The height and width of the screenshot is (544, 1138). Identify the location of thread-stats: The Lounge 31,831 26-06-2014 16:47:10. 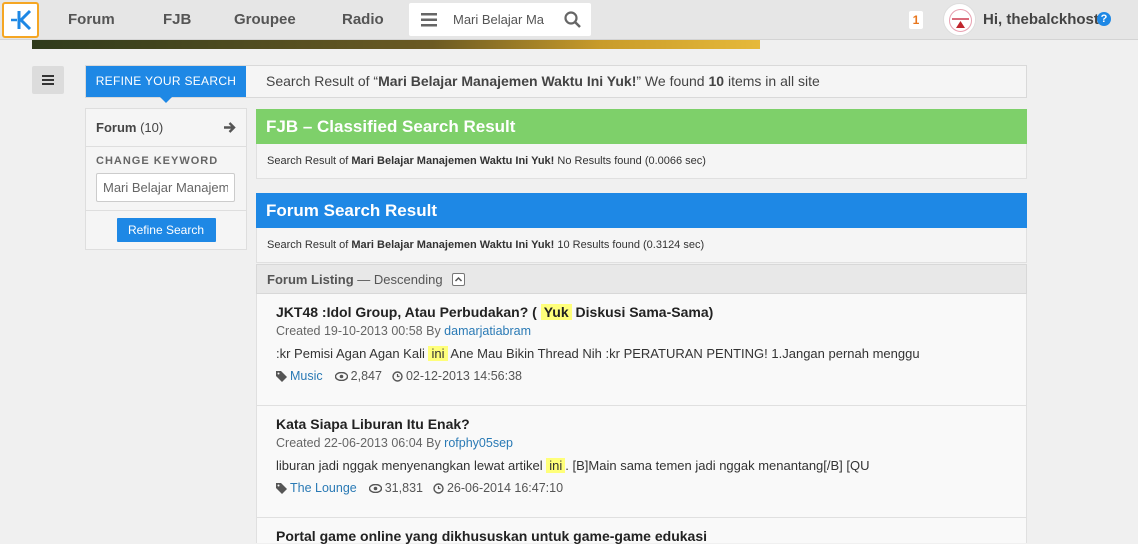
(419, 488).